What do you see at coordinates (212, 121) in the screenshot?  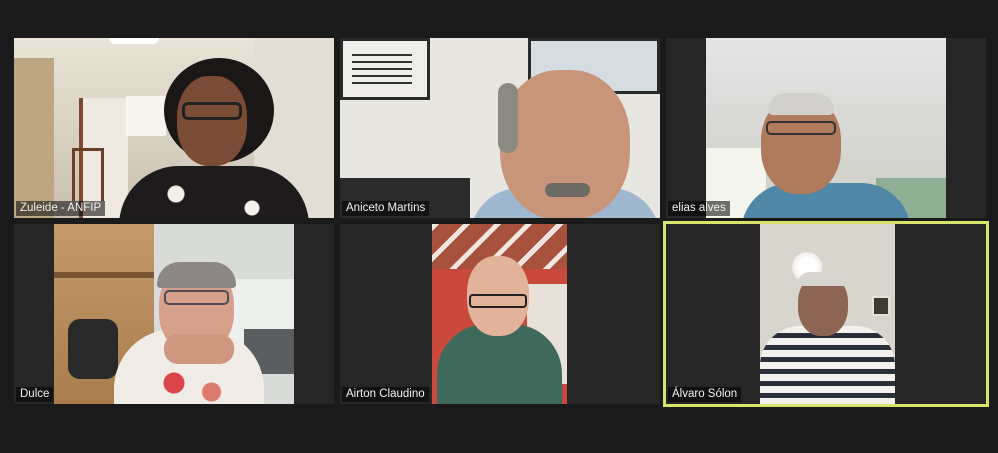 I see `person-face` at bounding box center [212, 121].